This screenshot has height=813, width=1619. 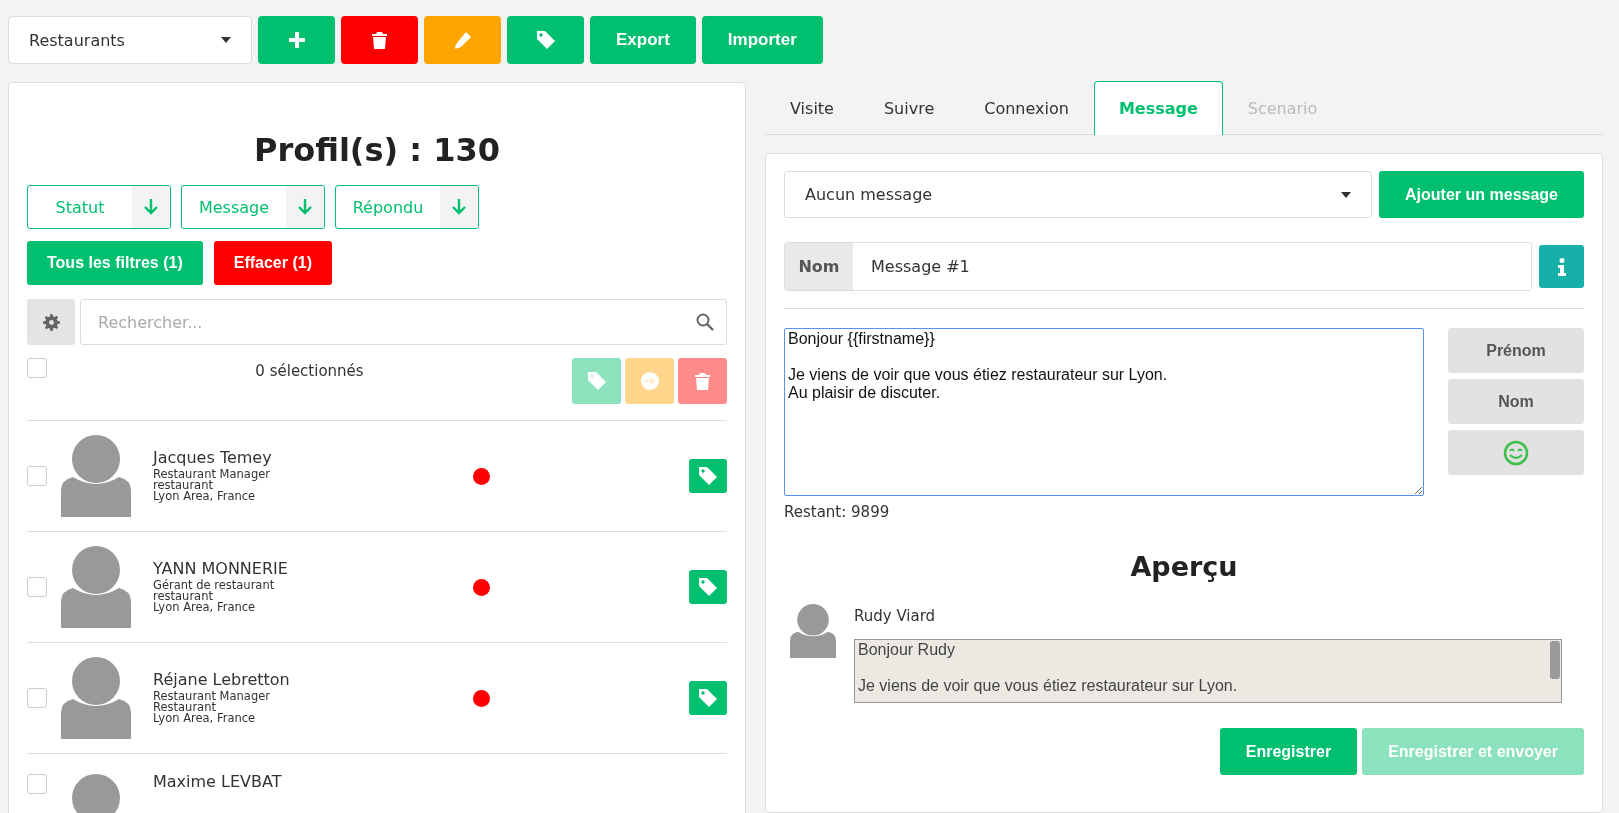 What do you see at coordinates (1078, 194) in the screenshot?
I see `message-select: Aucun message` at bounding box center [1078, 194].